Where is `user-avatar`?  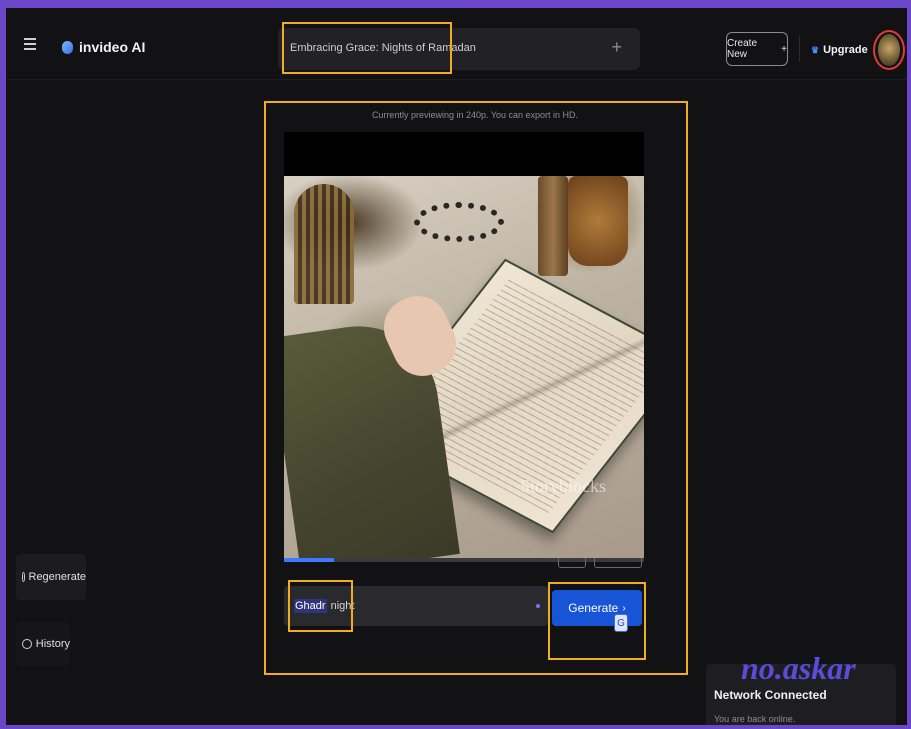
user-avatar is located at coordinates (889, 50).